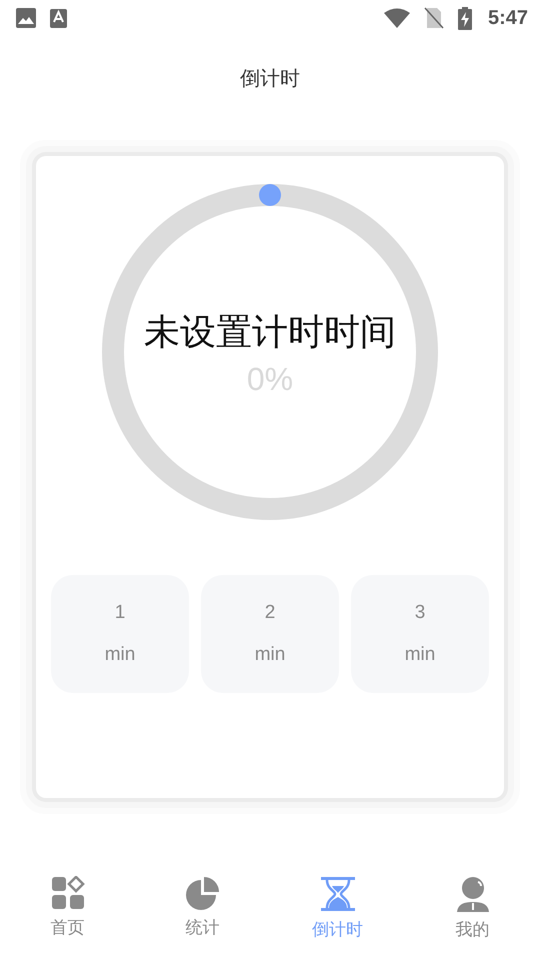 The height and width of the screenshot is (960, 540). Describe the element at coordinates (338, 894) in the screenshot. I see `hourglass-icon` at that location.